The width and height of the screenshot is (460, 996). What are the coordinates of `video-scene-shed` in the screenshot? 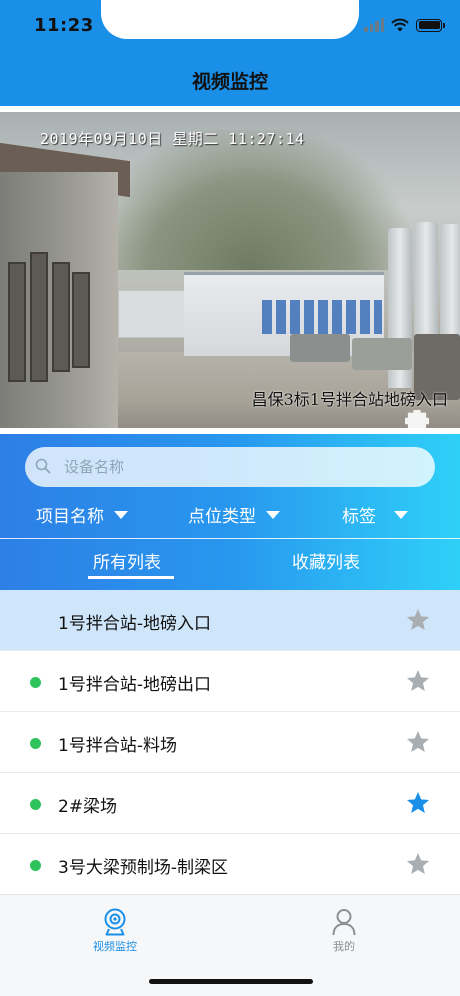 It's located at (152, 314).